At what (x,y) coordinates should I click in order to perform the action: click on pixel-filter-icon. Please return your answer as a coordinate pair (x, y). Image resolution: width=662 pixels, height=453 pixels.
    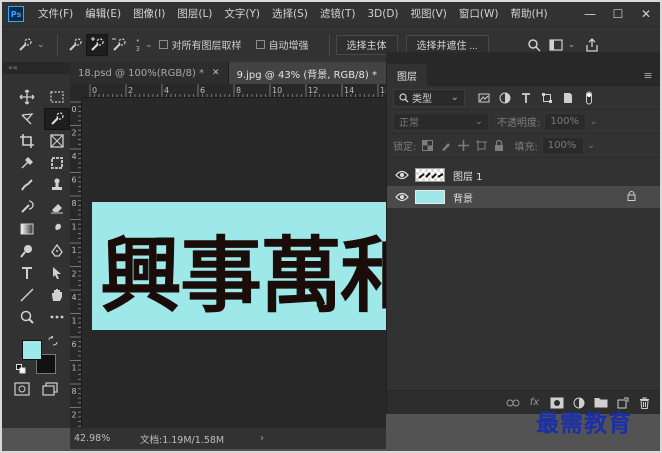
    Looking at the image, I should click on (484, 98).